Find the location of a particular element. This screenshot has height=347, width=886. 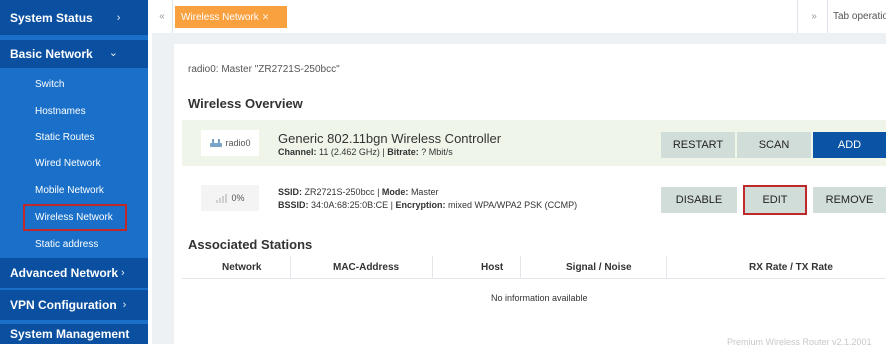

sidebar-item-switch: Switch is located at coordinates (74, 84).